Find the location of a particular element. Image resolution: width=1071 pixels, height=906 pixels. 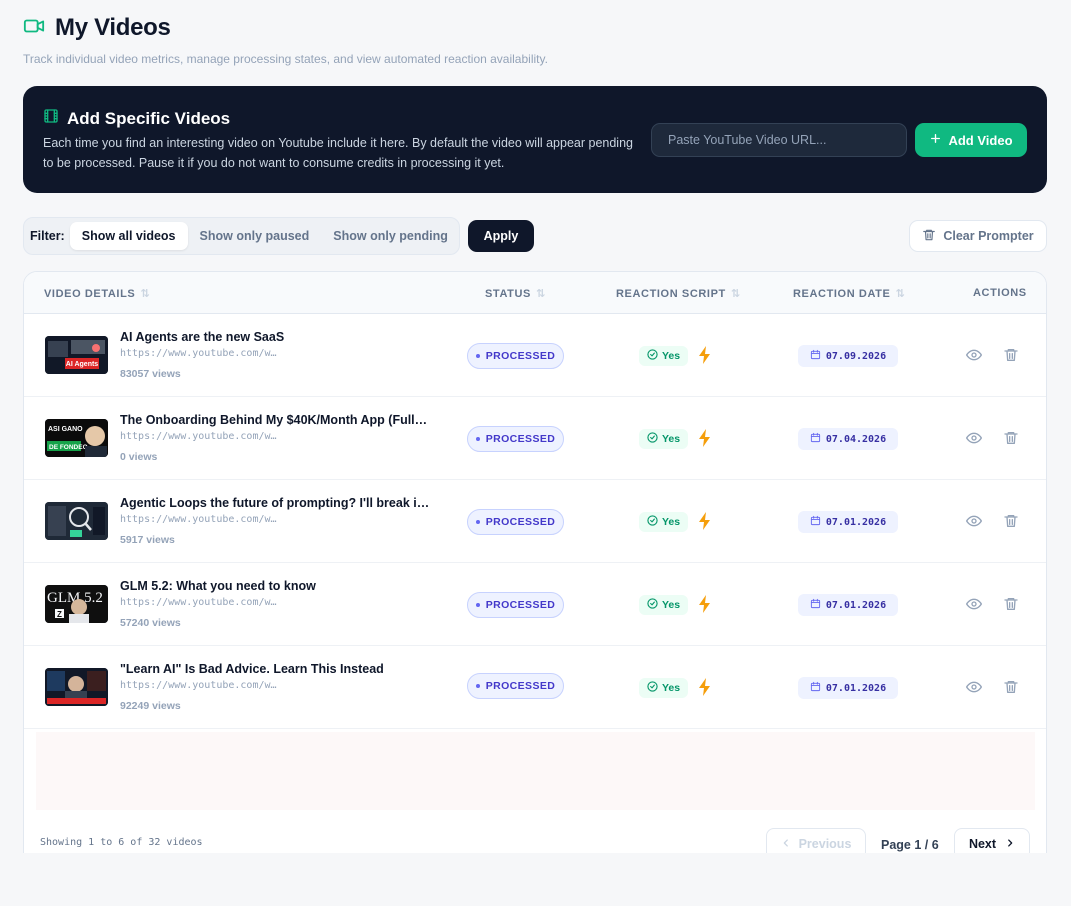

thumbnail-glm: GLM 5.2 Z is located at coordinates (76, 604).